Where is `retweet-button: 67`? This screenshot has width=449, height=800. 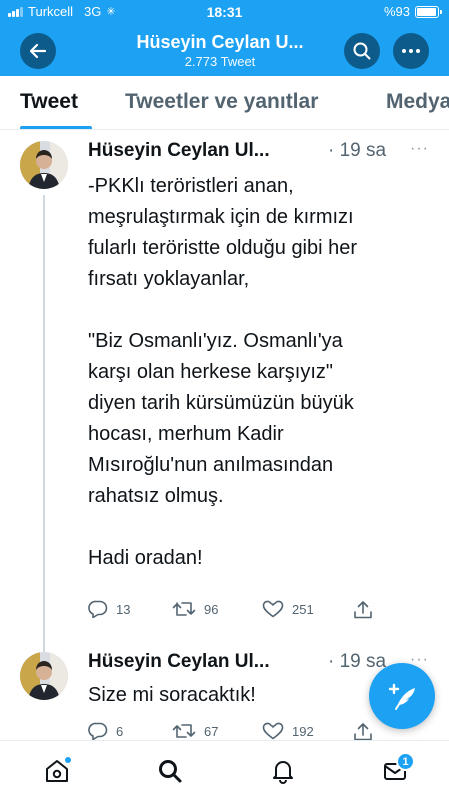
retweet-button: 67 is located at coordinates (195, 731).